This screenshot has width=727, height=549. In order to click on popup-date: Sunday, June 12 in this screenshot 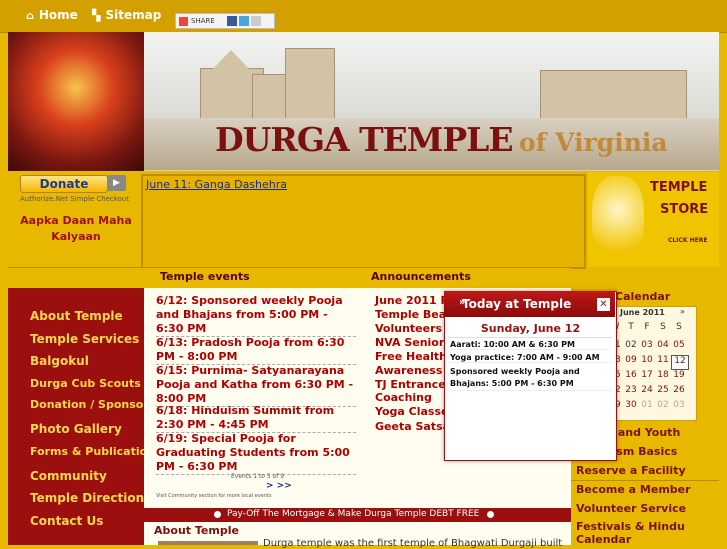, I will do `click(530, 330)`.